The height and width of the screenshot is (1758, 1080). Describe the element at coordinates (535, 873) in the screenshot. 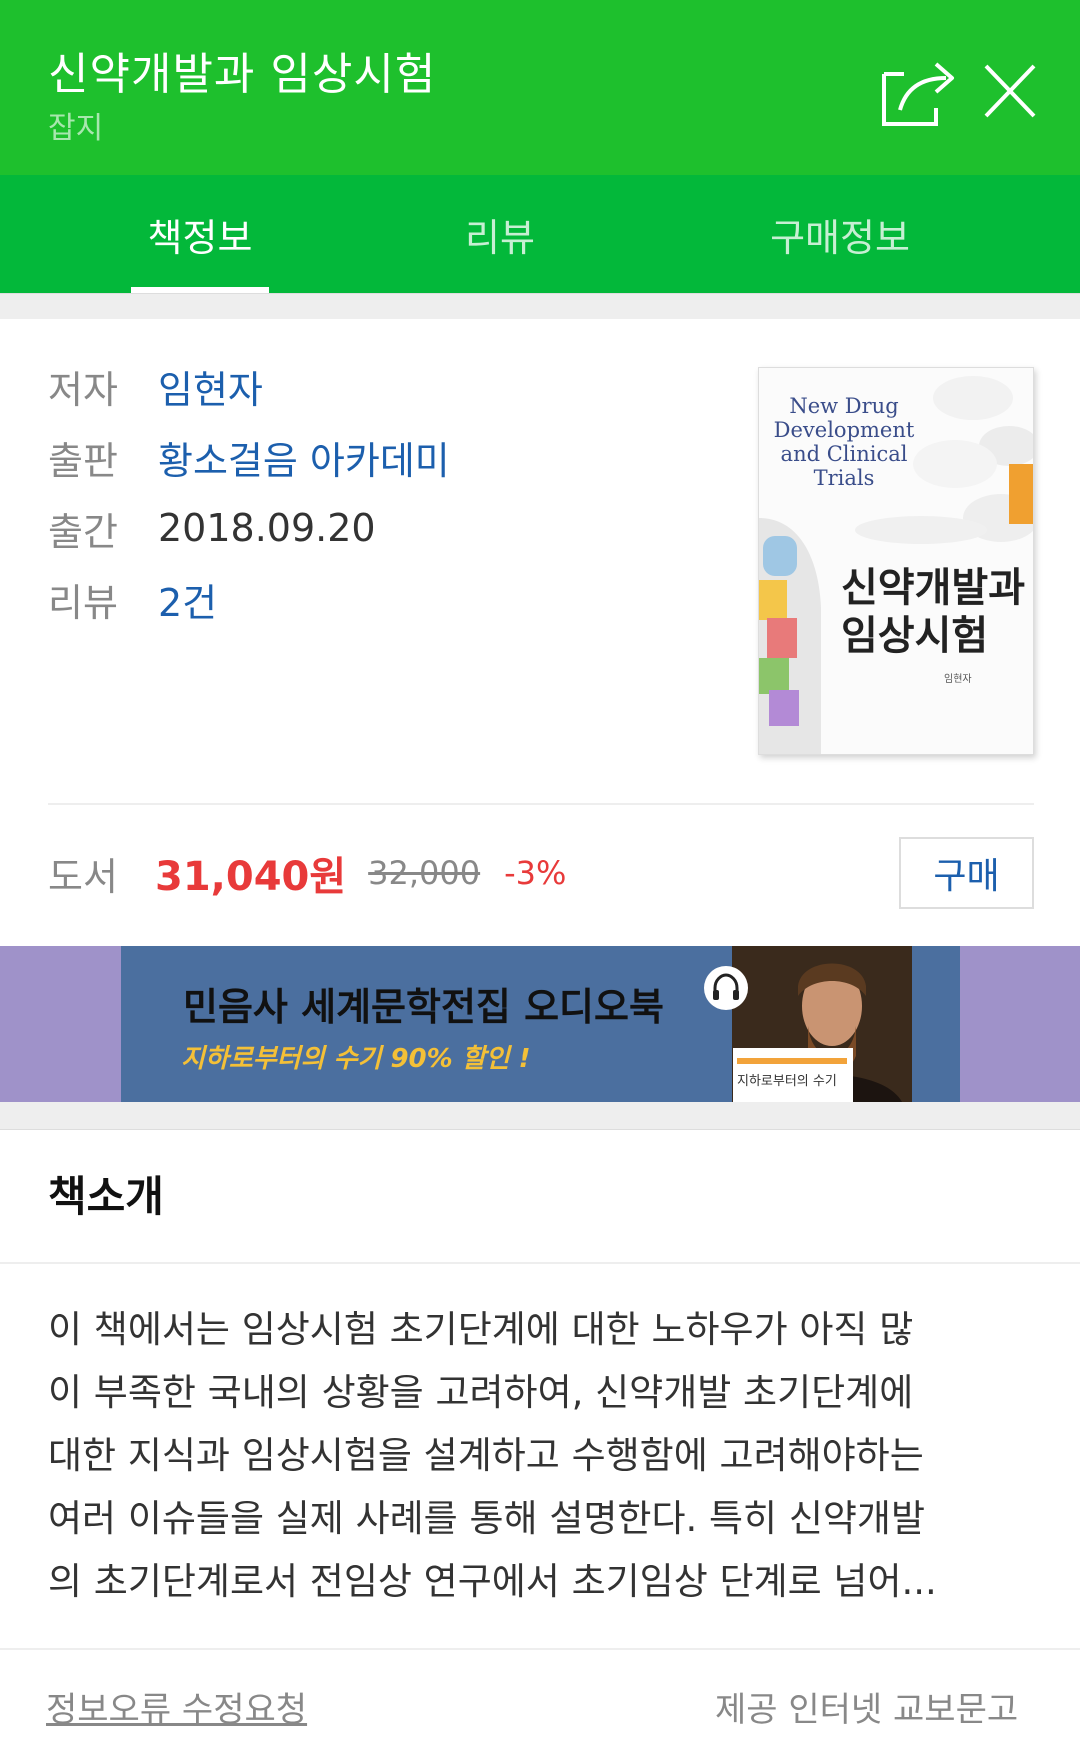

I see `discount-rate: -3%` at that location.